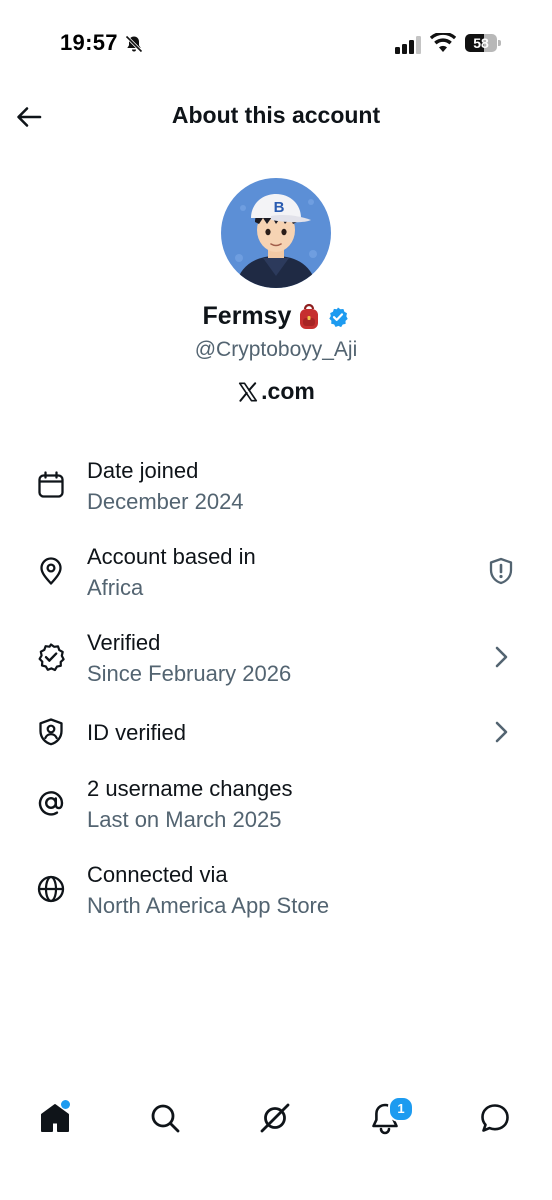 This screenshot has height=1200, width=552. I want to click on status-bar: 19:57 58, so click(276, 45).